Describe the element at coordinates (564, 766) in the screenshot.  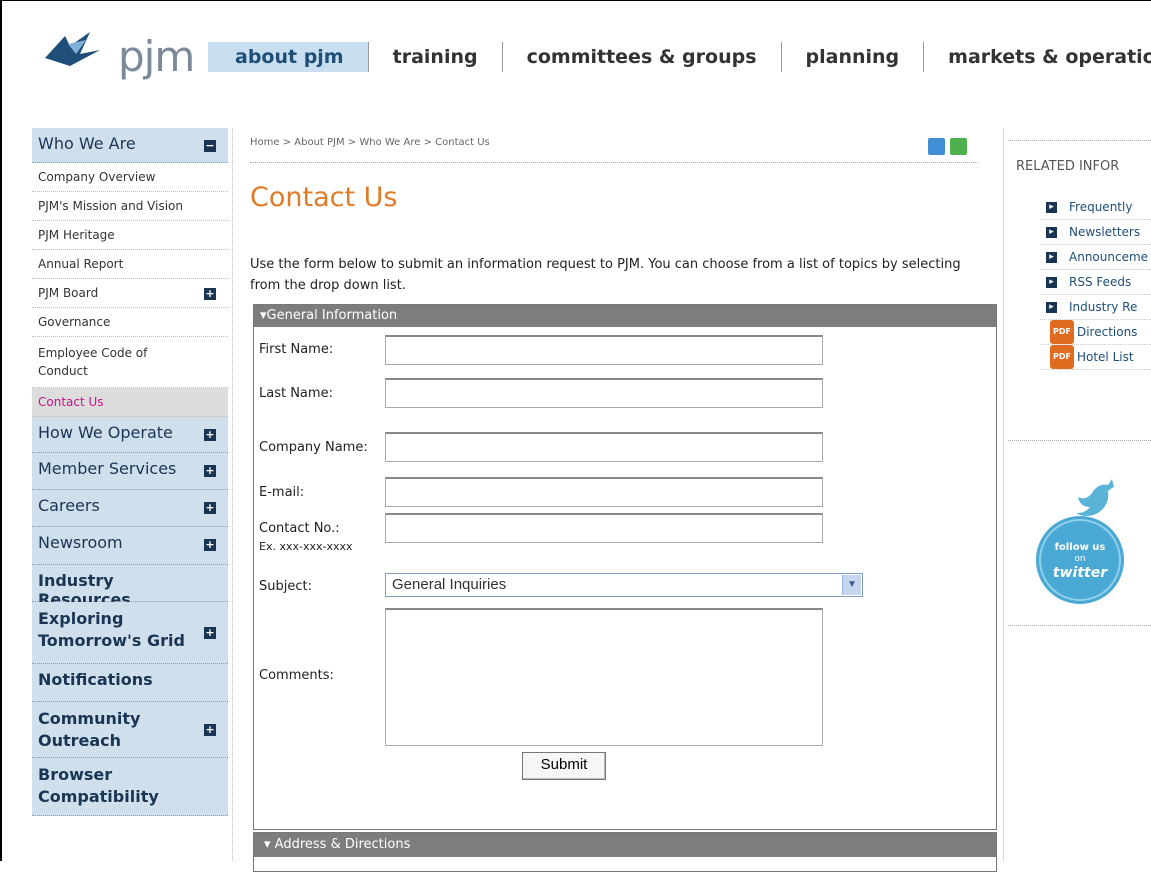
I see `submit-button: Submit` at that location.